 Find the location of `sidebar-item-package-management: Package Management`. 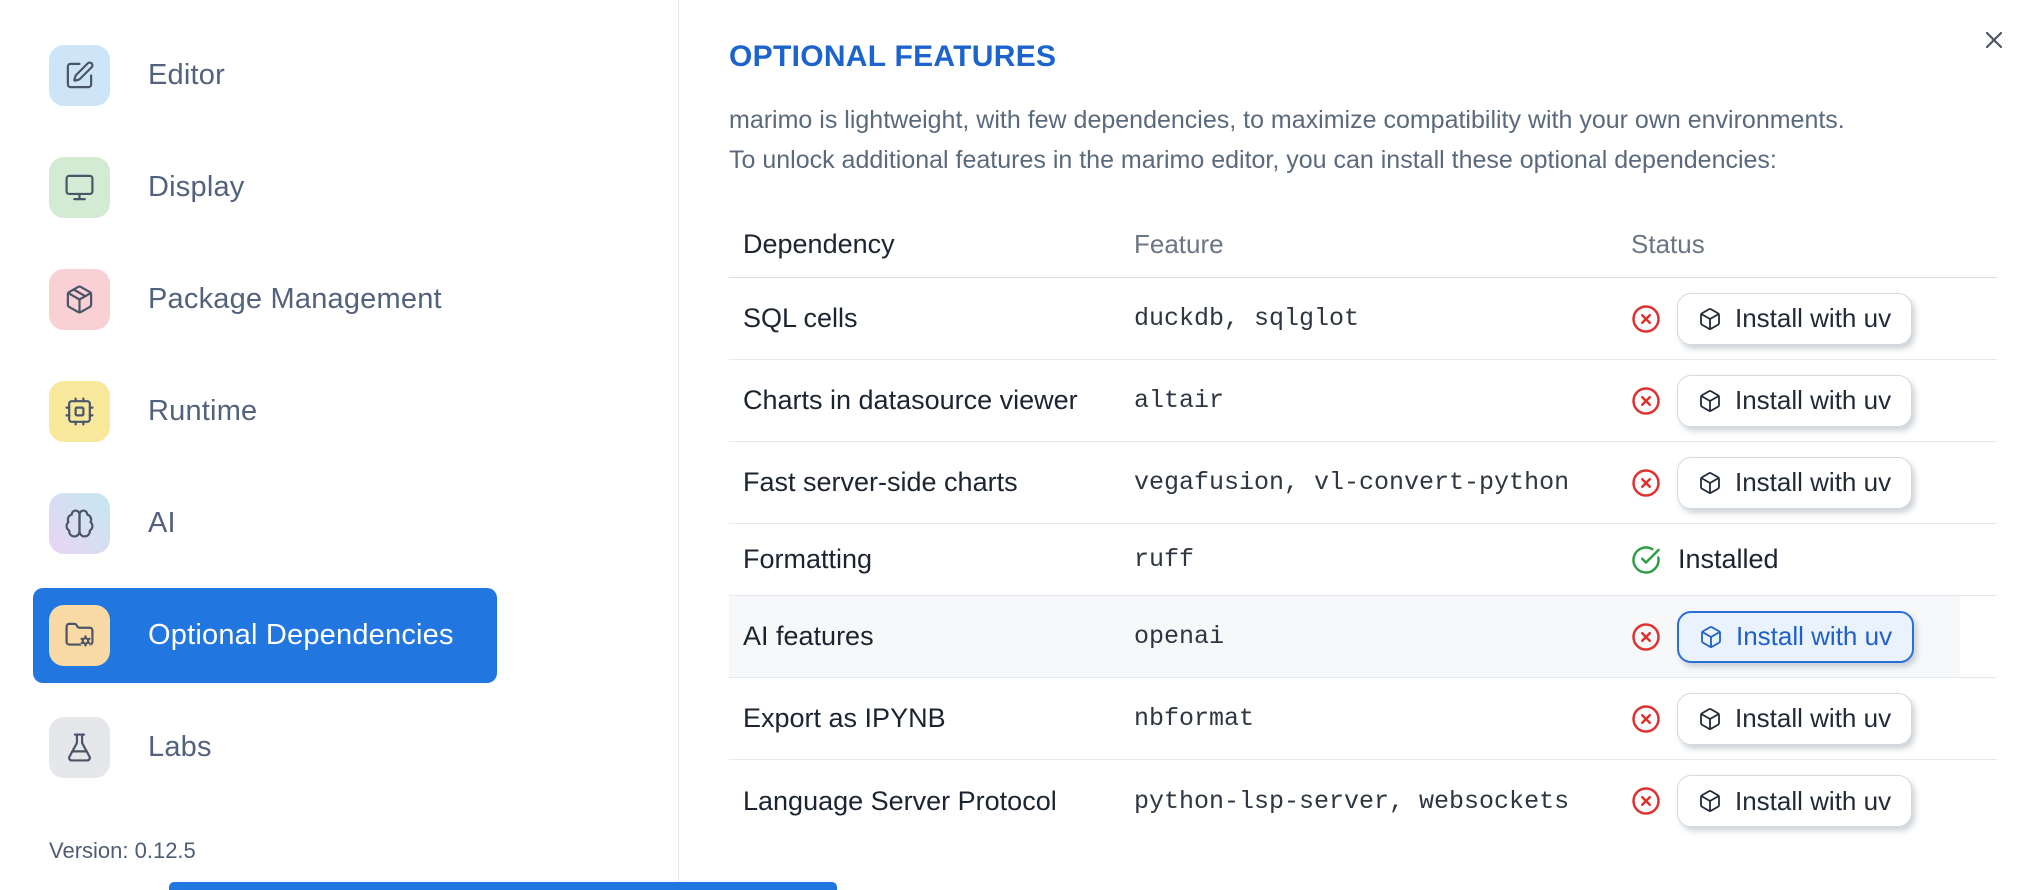

sidebar-item-package-management: Package Management is located at coordinates (265, 299).